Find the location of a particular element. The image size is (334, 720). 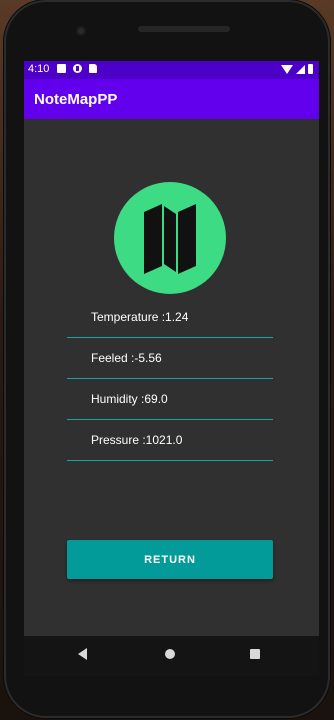

pressure-field: Pressure :1021.0 is located at coordinates (170, 441).